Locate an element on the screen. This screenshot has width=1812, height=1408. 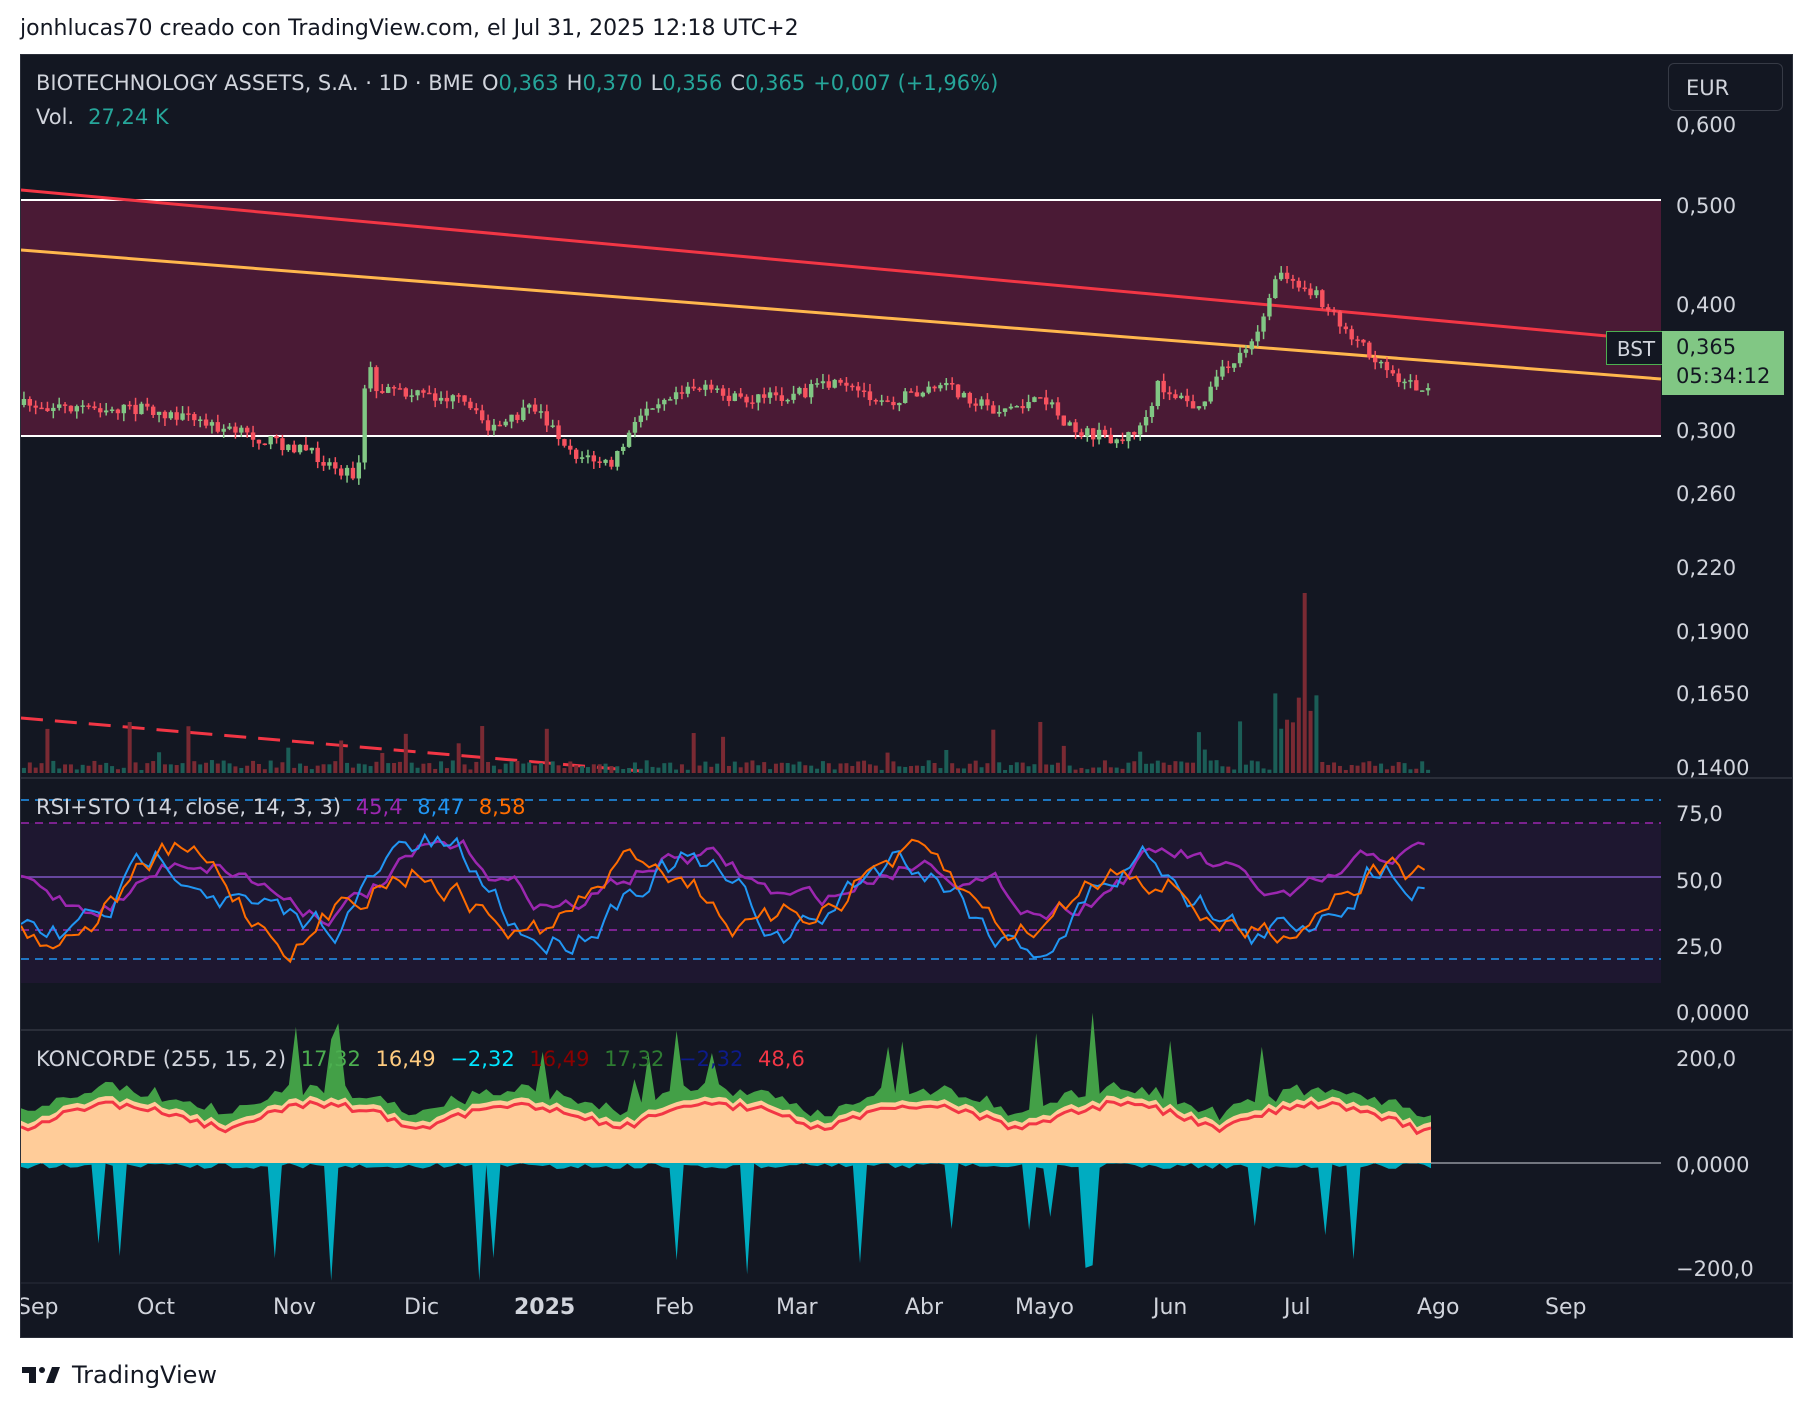
koncorde-value-1: 17,32 is located at coordinates (330, 1059).